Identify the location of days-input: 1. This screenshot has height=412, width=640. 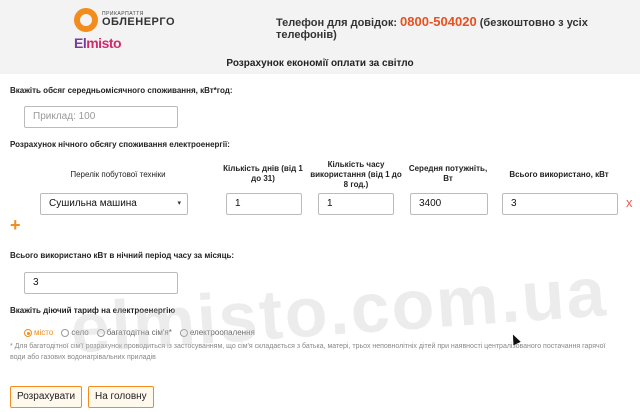
(264, 204).